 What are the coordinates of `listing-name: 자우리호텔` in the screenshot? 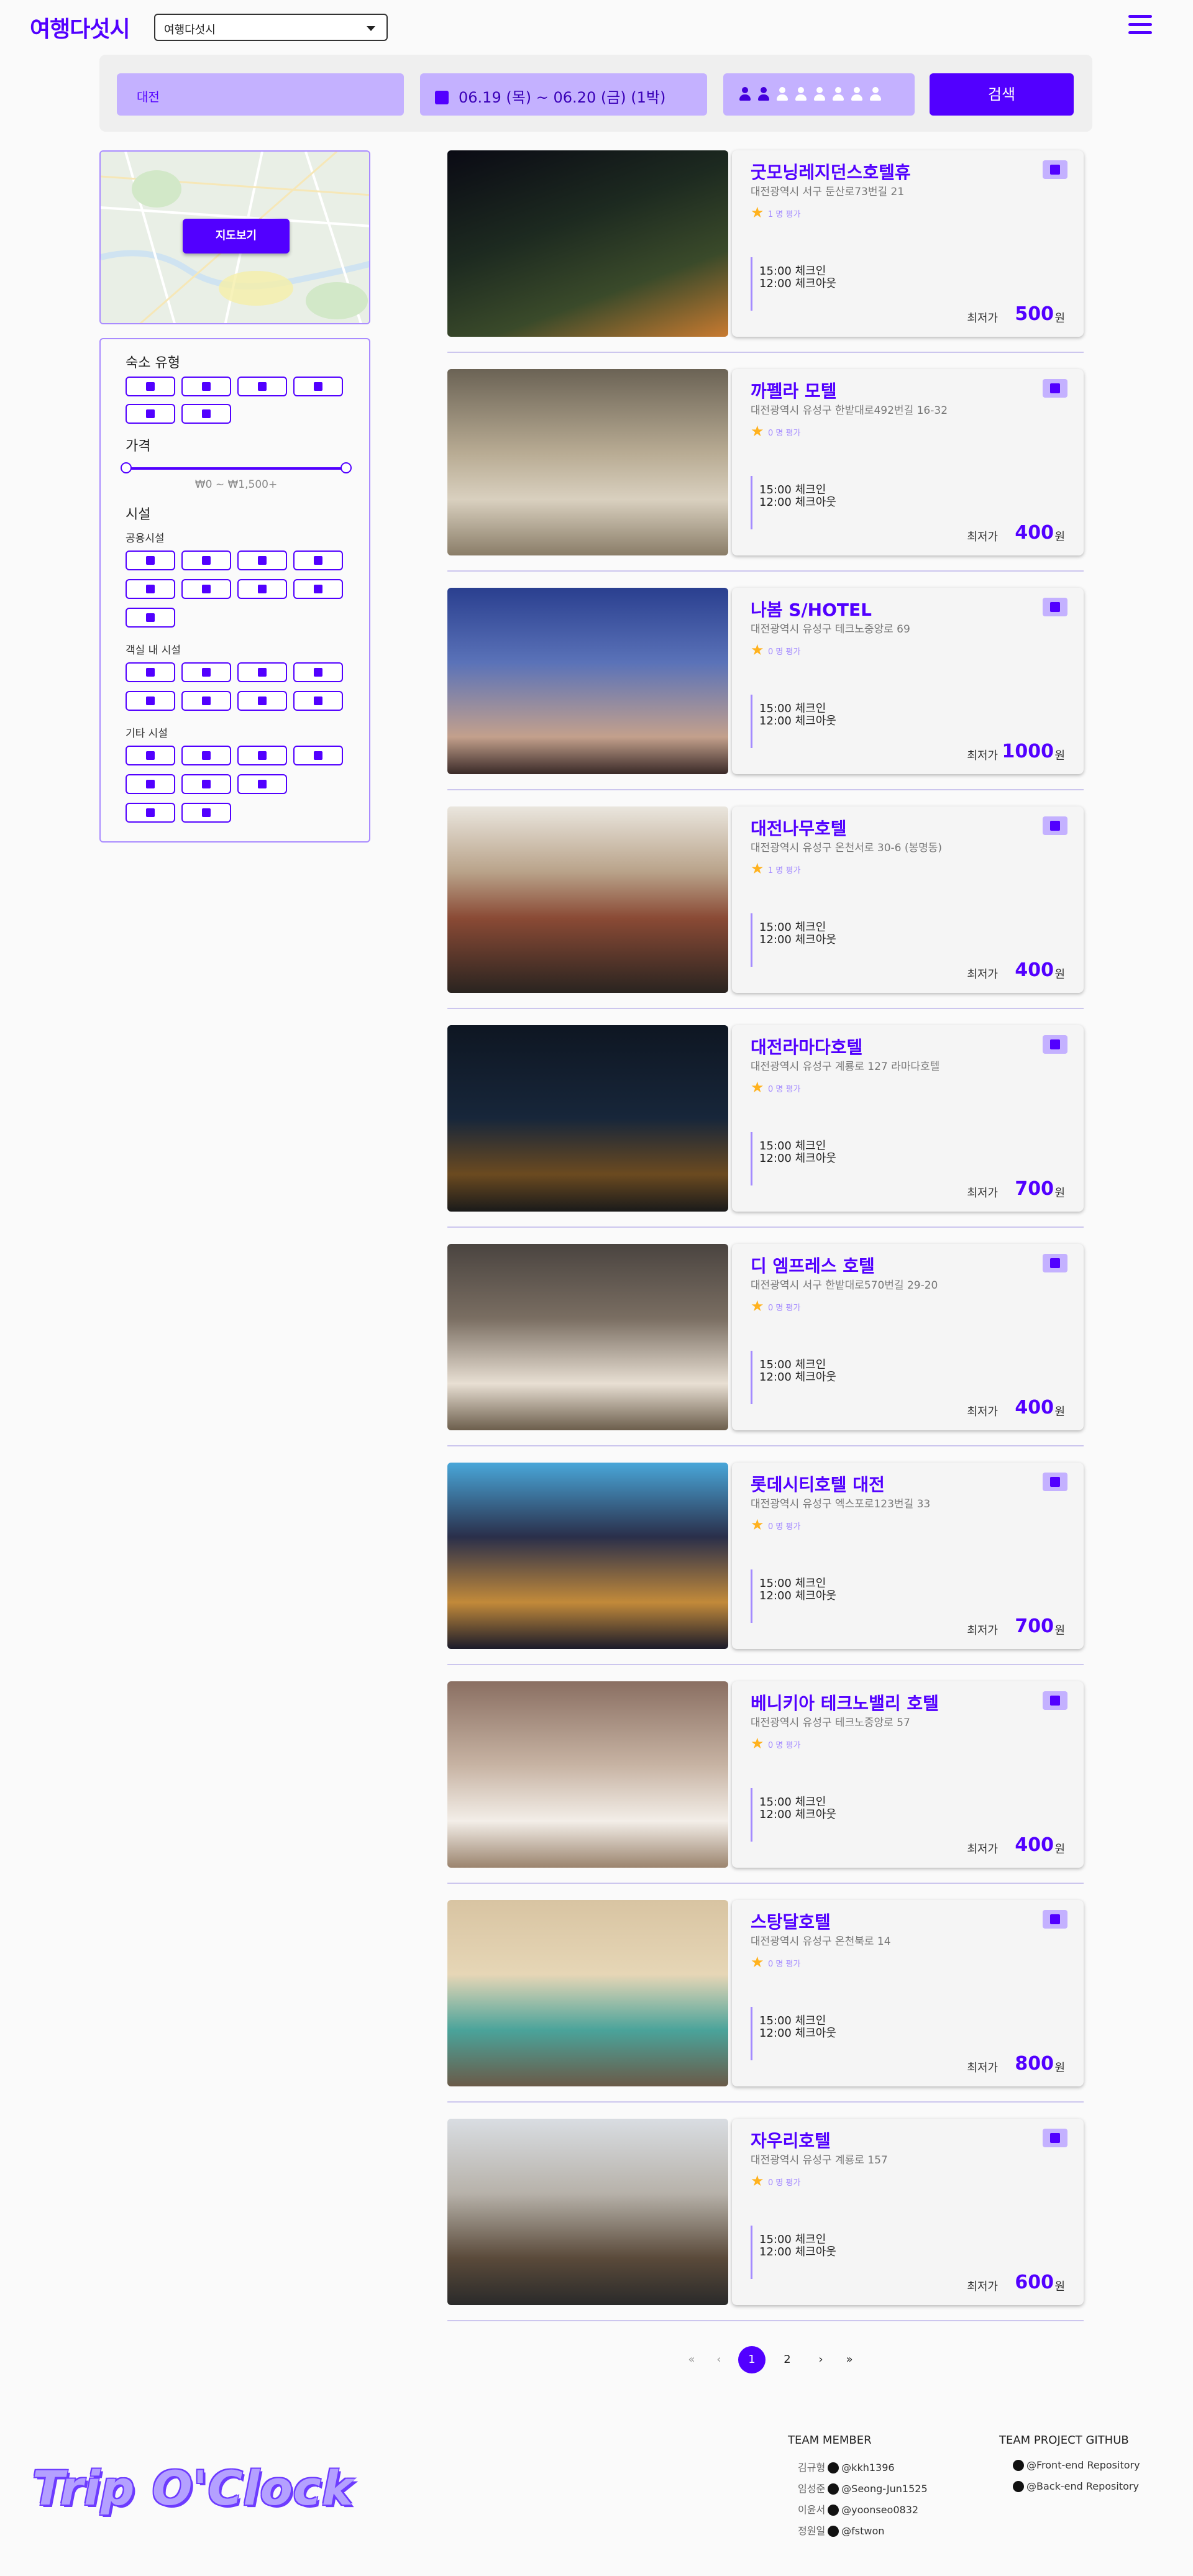 It's located at (791, 2139).